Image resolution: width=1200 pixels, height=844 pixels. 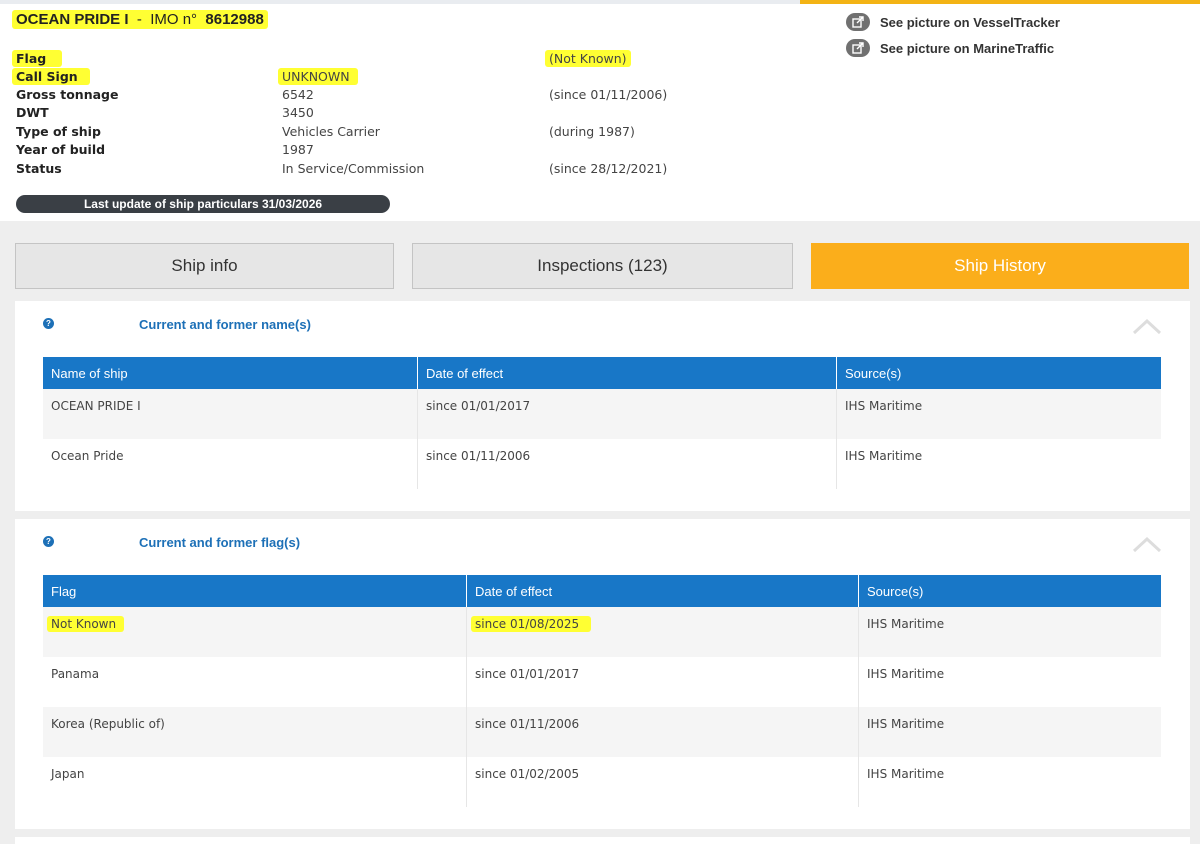 What do you see at coordinates (602, 266) in the screenshot?
I see `tab-inspections: Inspections (123)` at bounding box center [602, 266].